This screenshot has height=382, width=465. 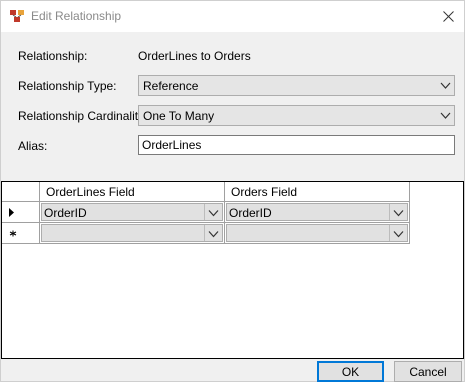 I want to click on grid-corner, so click(x=21, y=192).